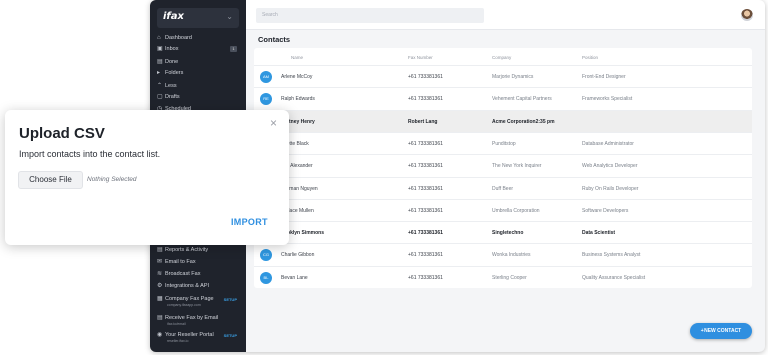 The height and width of the screenshot is (355, 768). What do you see at coordinates (297, 57) in the screenshot?
I see `column-header-name: Name` at bounding box center [297, 57].